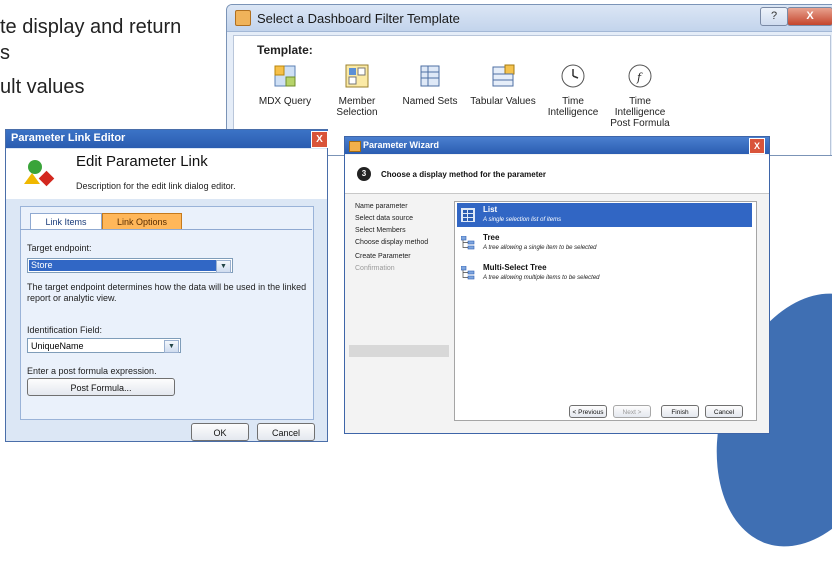 This screenshot has height=570, width=832. What do you see at coordinates (364, 174) in the screenshot?
I see `step-number-icon: 3` at bounding box center [364, 174].